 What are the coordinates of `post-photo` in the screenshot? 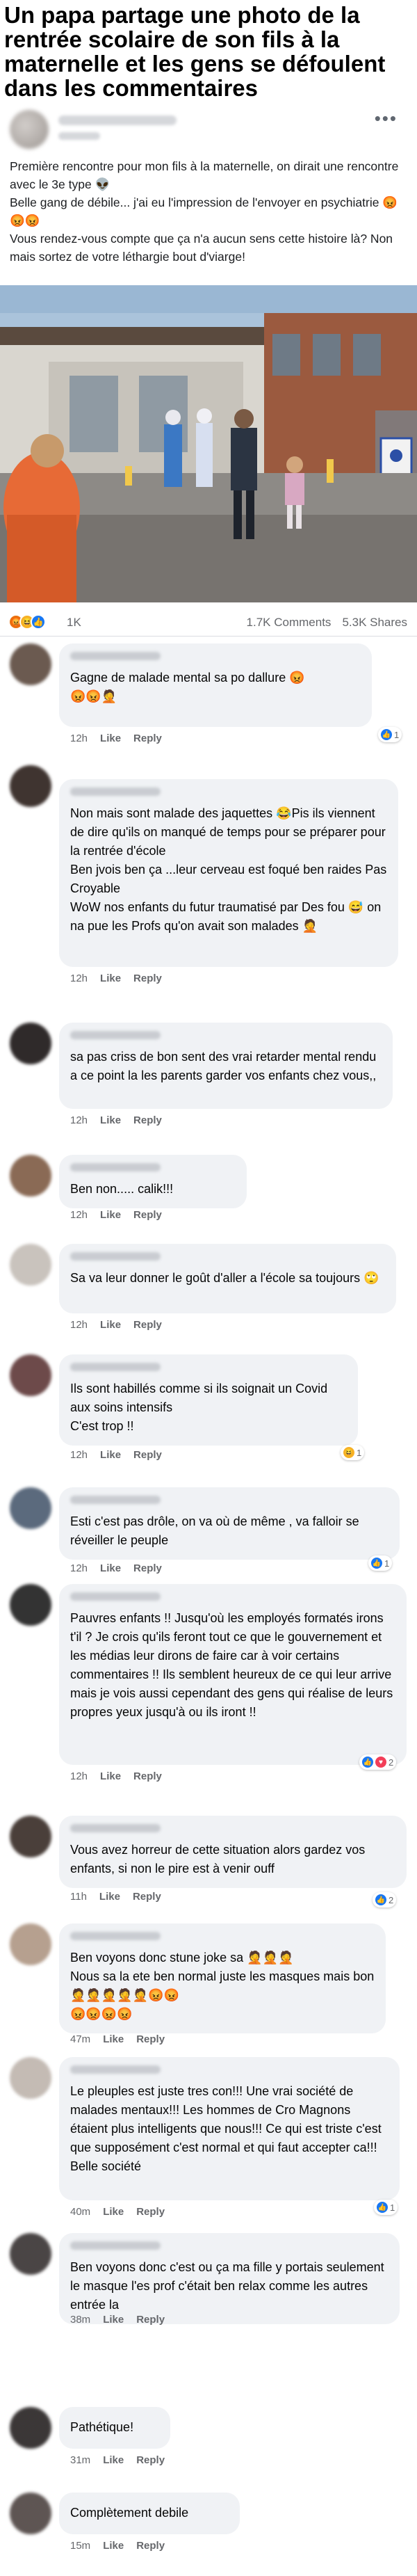 It's located at (208, 443).